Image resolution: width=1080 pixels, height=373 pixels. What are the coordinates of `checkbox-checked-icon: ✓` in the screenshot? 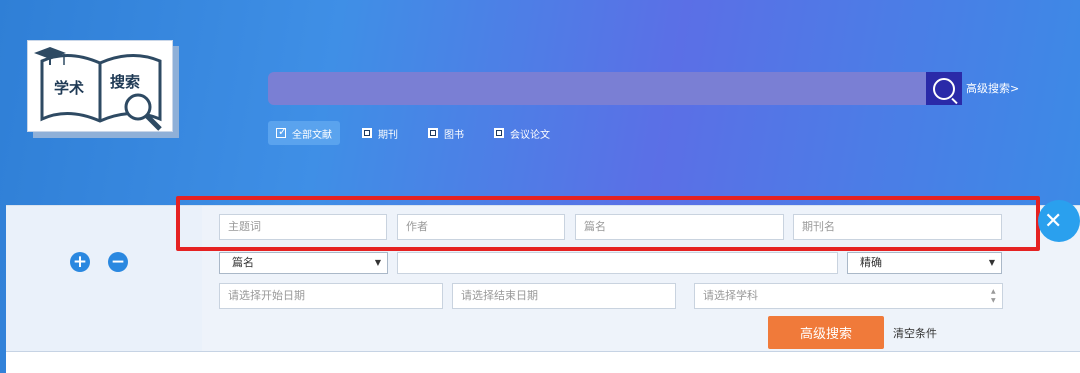 It's located at (281, 132).